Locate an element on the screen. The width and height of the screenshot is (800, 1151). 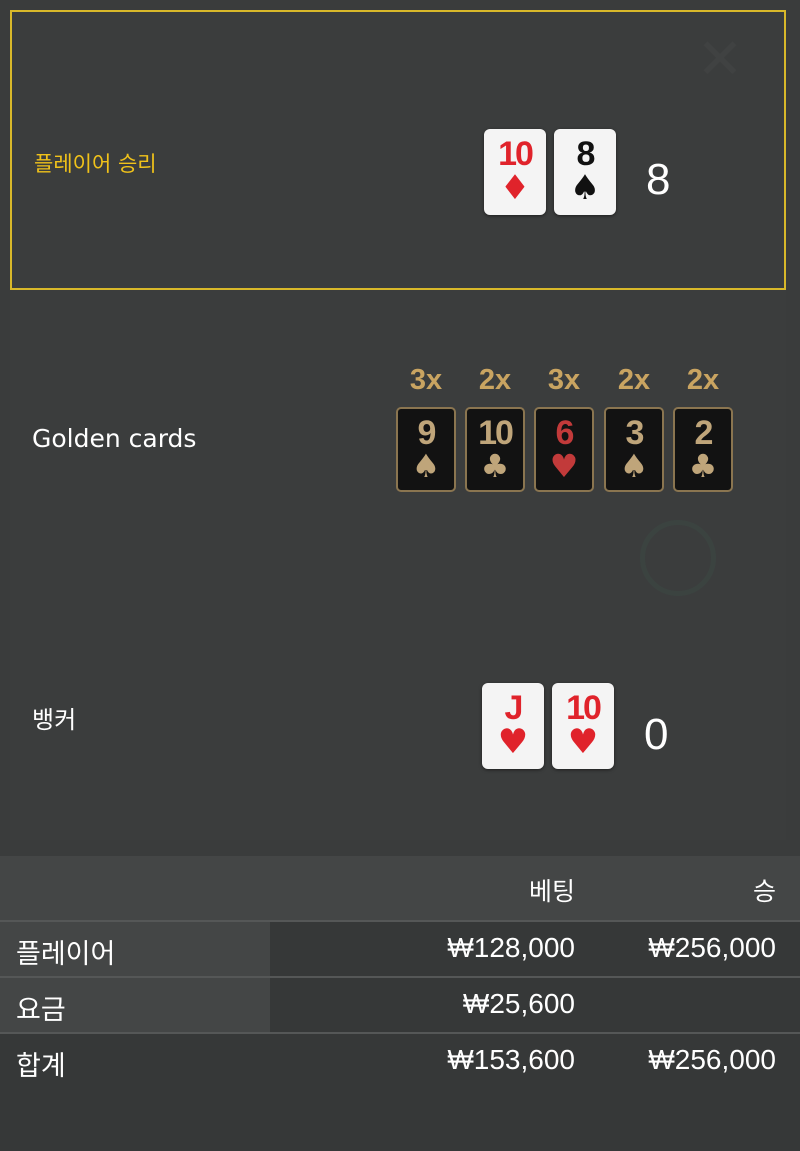
golden-card-4: 3 ♠ is located at coordinates (634, 449).